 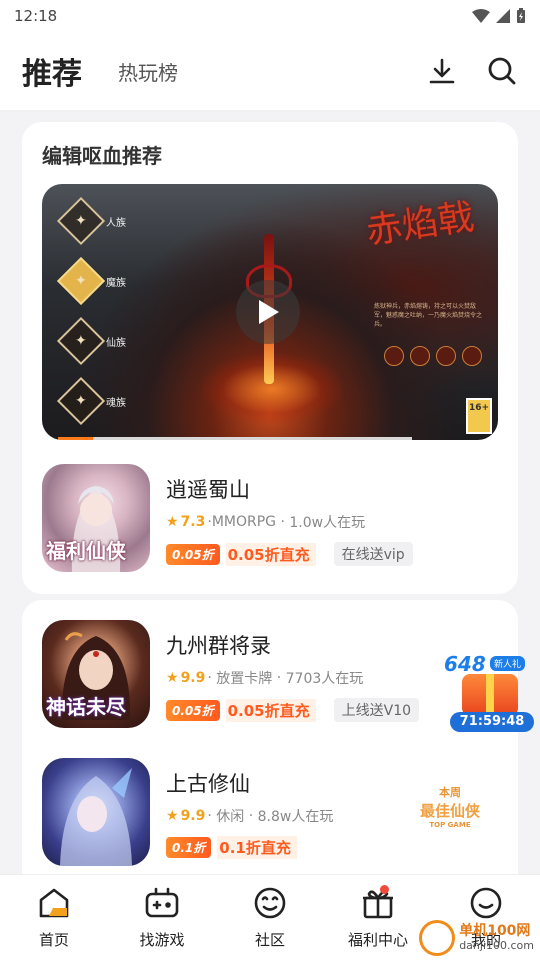 I want to click on race-item: ✦ 魔族, so click(x=91, y=281).